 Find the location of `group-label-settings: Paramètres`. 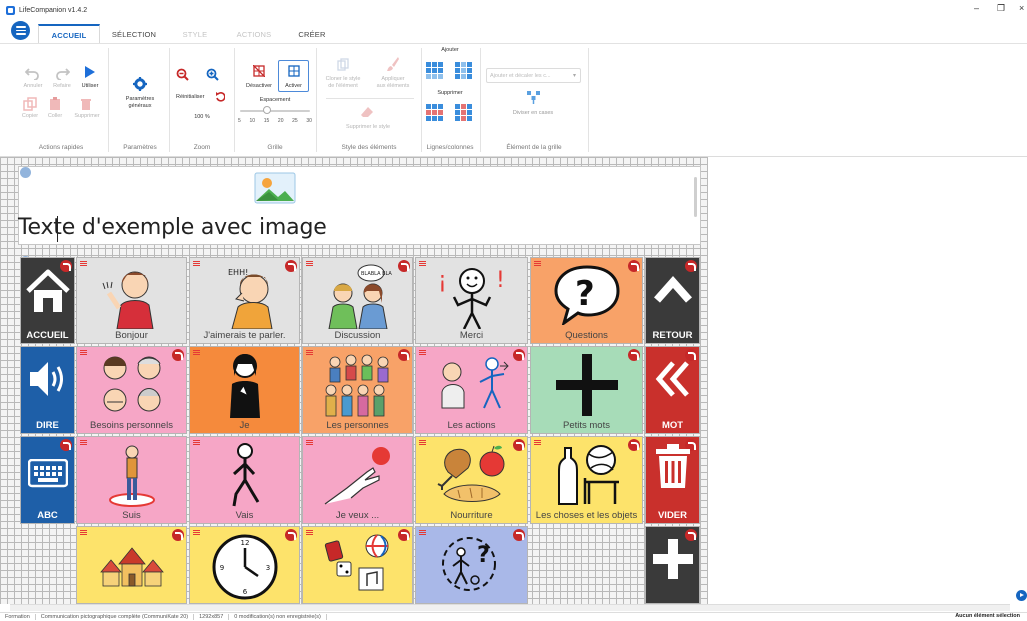

group-label-settings: Paramètres is located at coordinates (140, 147).